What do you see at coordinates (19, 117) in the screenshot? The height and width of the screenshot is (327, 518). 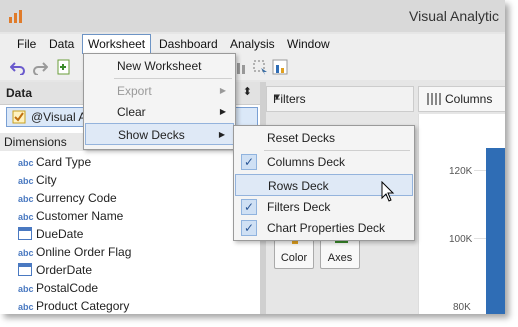 I see `database-check-icon` at bounding box center [19, 117].